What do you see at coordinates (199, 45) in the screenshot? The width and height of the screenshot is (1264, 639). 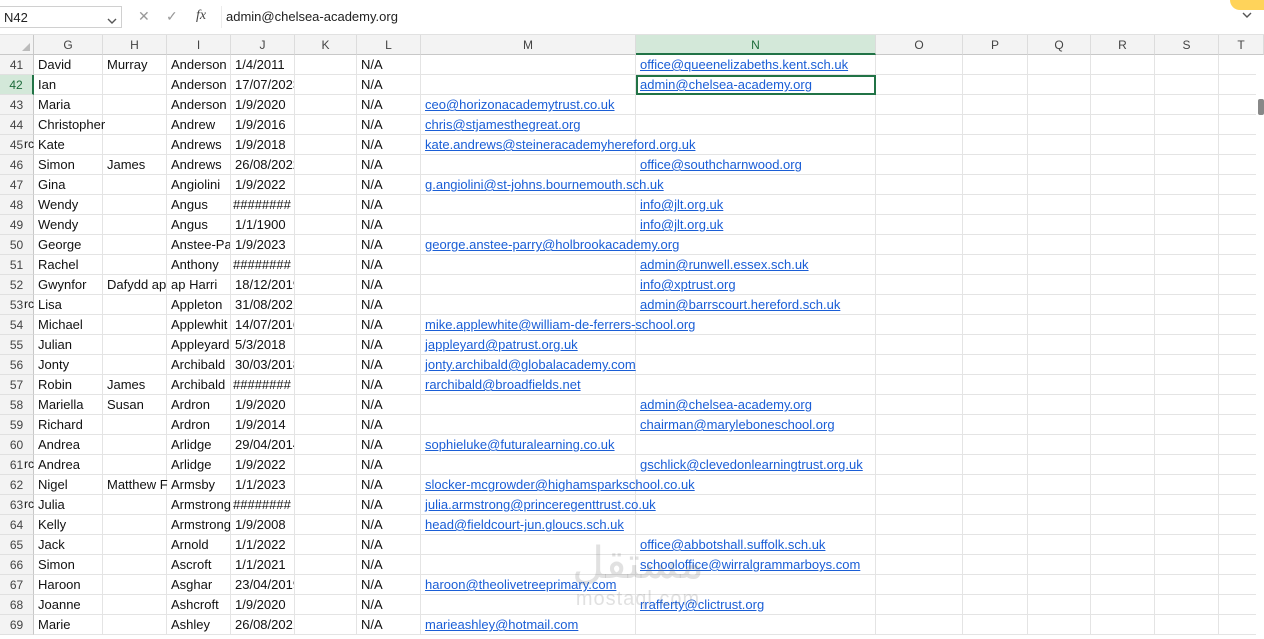 I see `column-header-i: I` at bounding box center [199, 45].